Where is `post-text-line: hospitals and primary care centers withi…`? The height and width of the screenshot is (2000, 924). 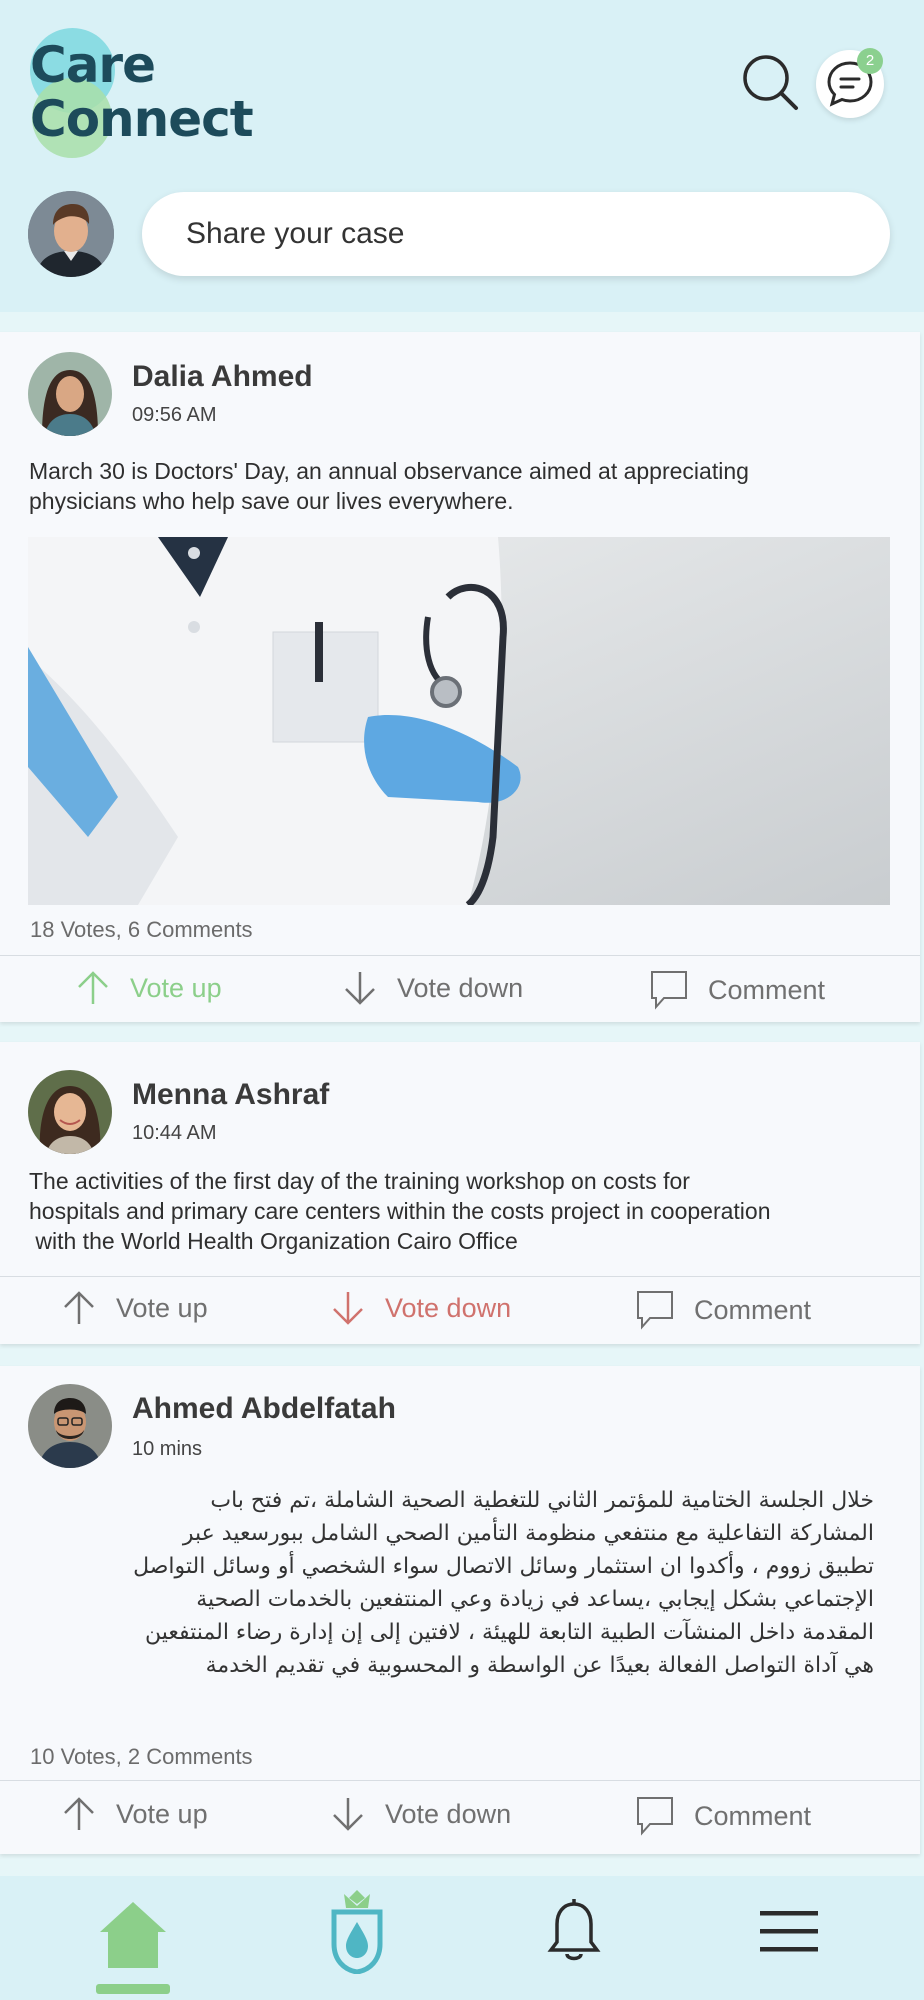
post-text-line: hospitals and primary care centers withi… is located at coordinates (400, 1211).